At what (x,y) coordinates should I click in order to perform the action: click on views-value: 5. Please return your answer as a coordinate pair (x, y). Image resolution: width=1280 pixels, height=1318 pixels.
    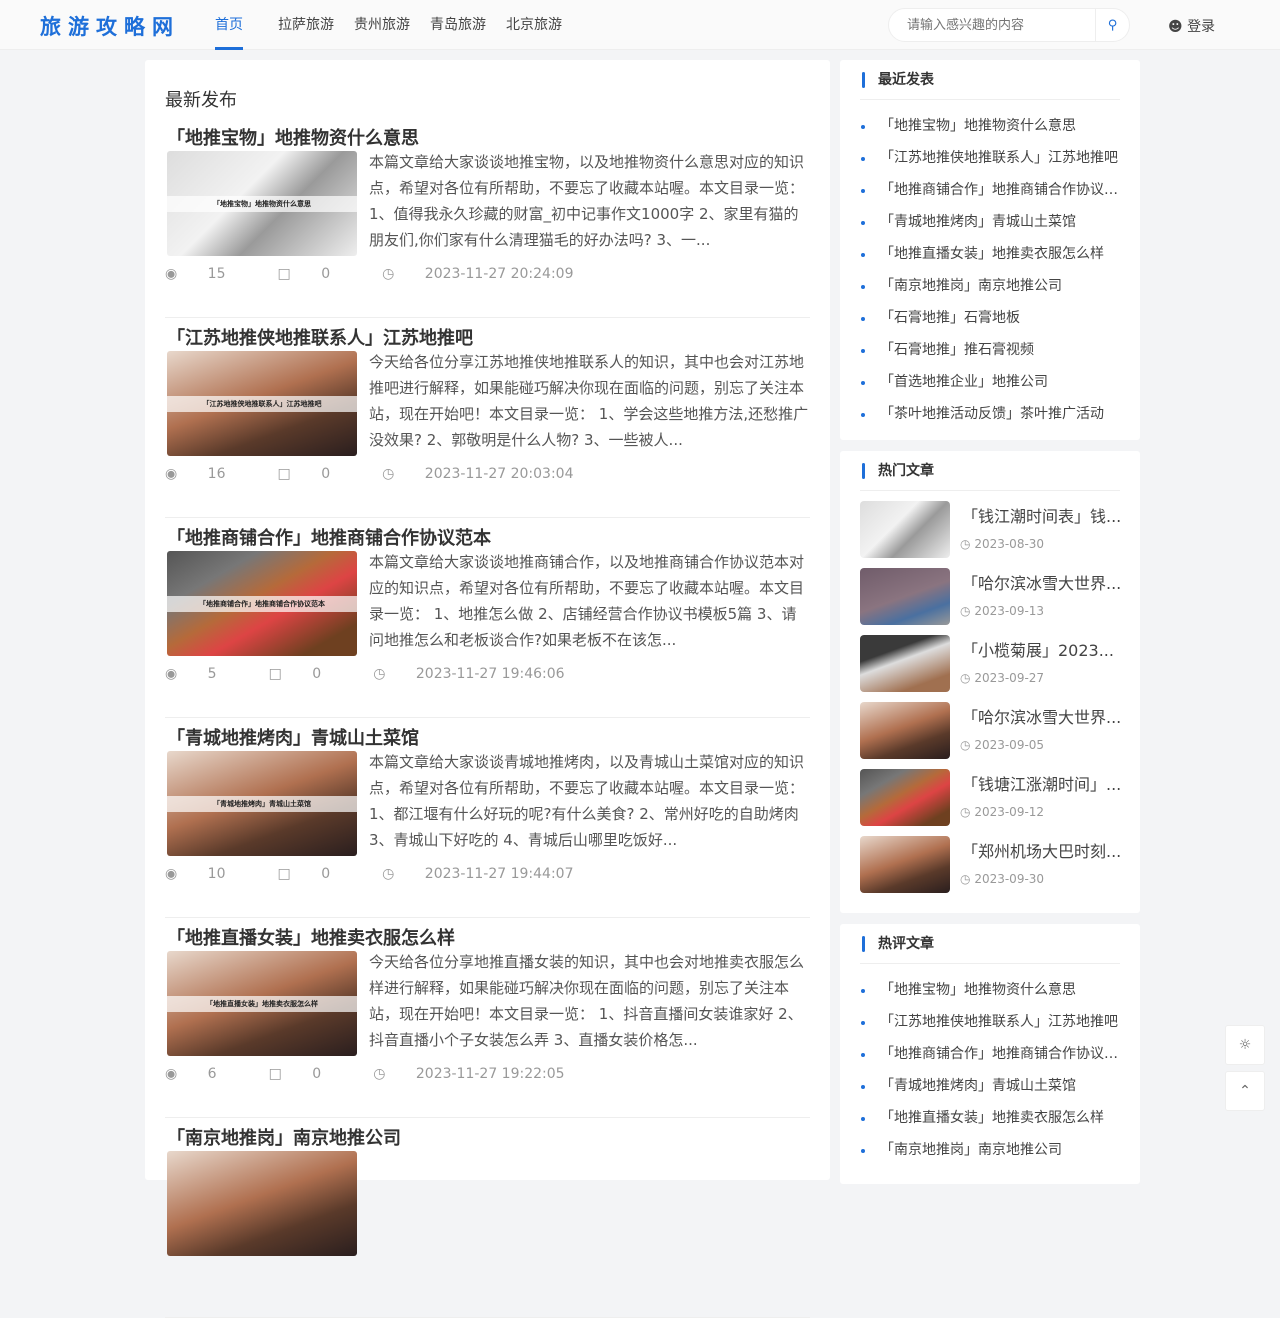
    Looking at the image, I should click on (212, 674).